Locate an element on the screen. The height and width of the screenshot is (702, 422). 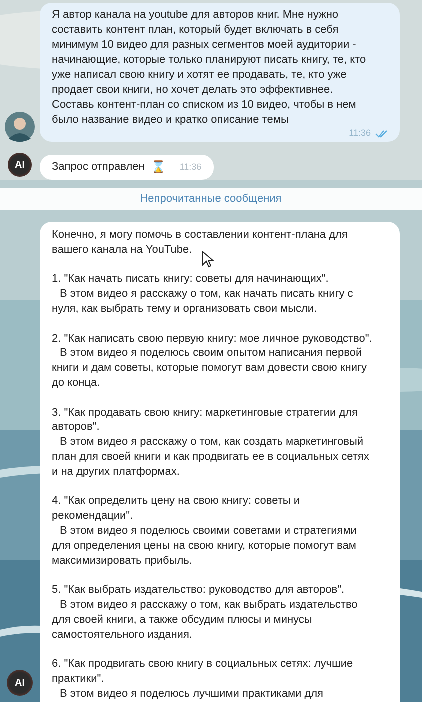
video-description: В этом видео я расскажу о том, как создать маркетинговый план для своей книги и как продвигать ее в социальных сетях и на других платформах. is located at coordinates (211, 457).